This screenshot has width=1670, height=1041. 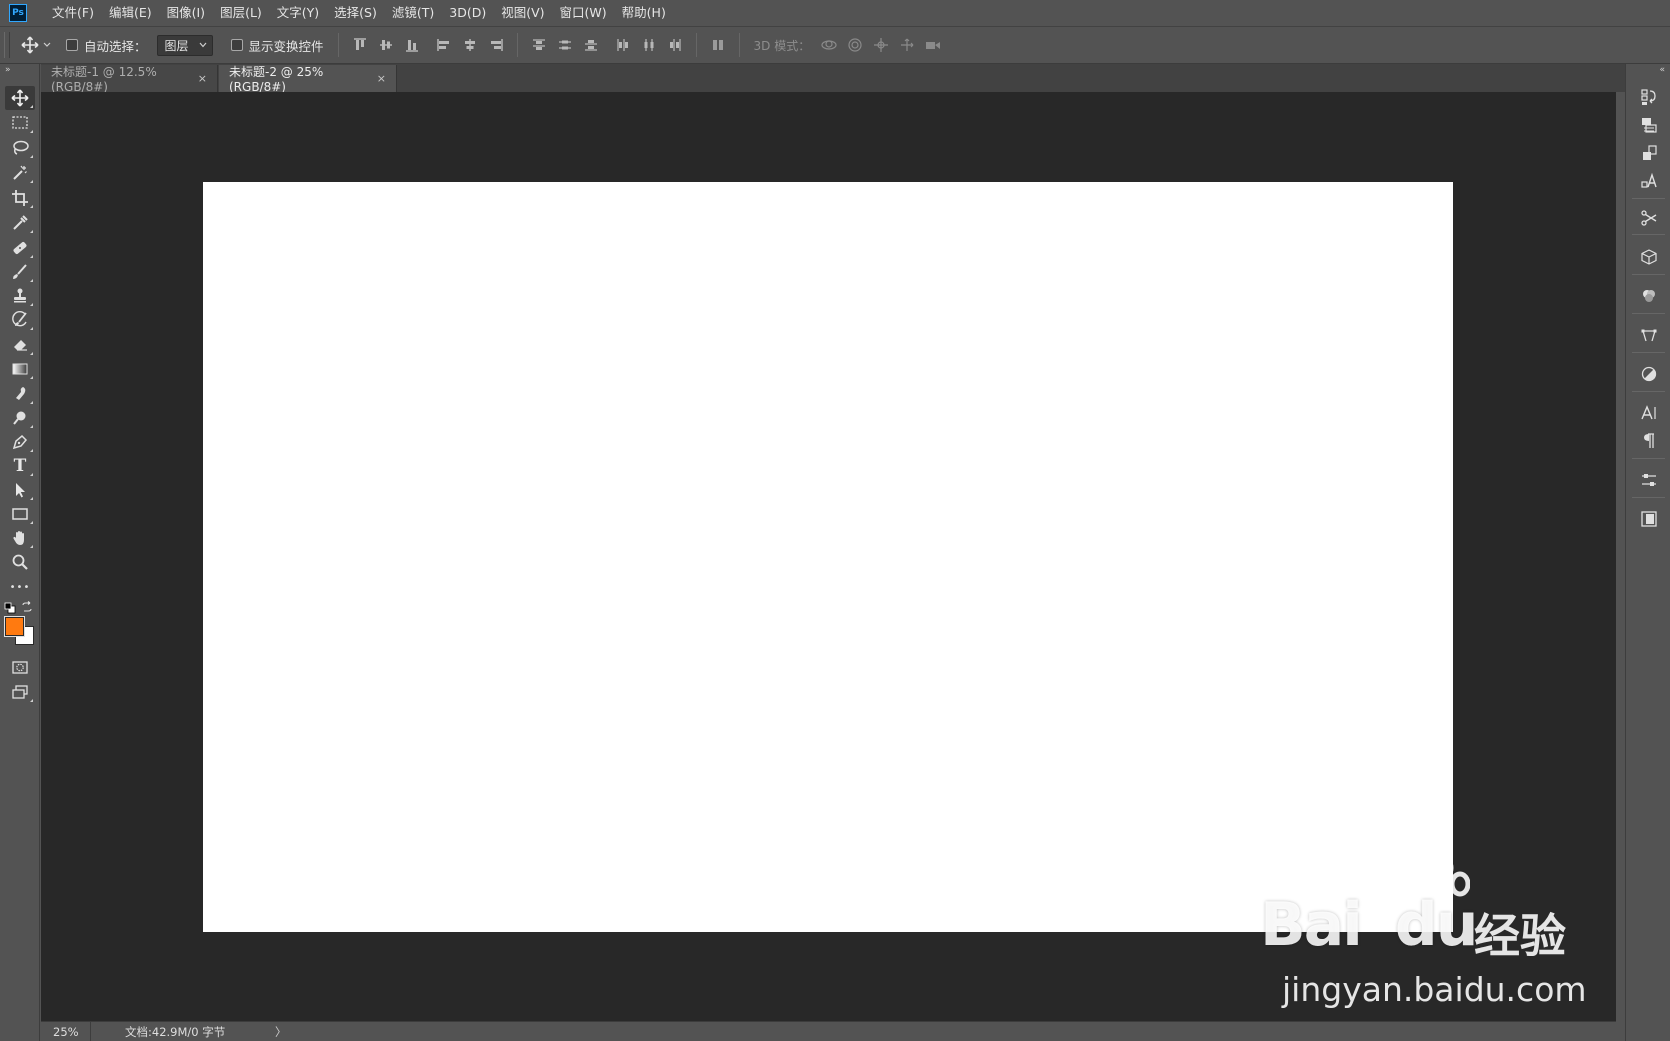 What do you see at coordinates (355, 13) in the screenshot?
I see `menu-select: 选择(S)` at bounding box center [355, 13].